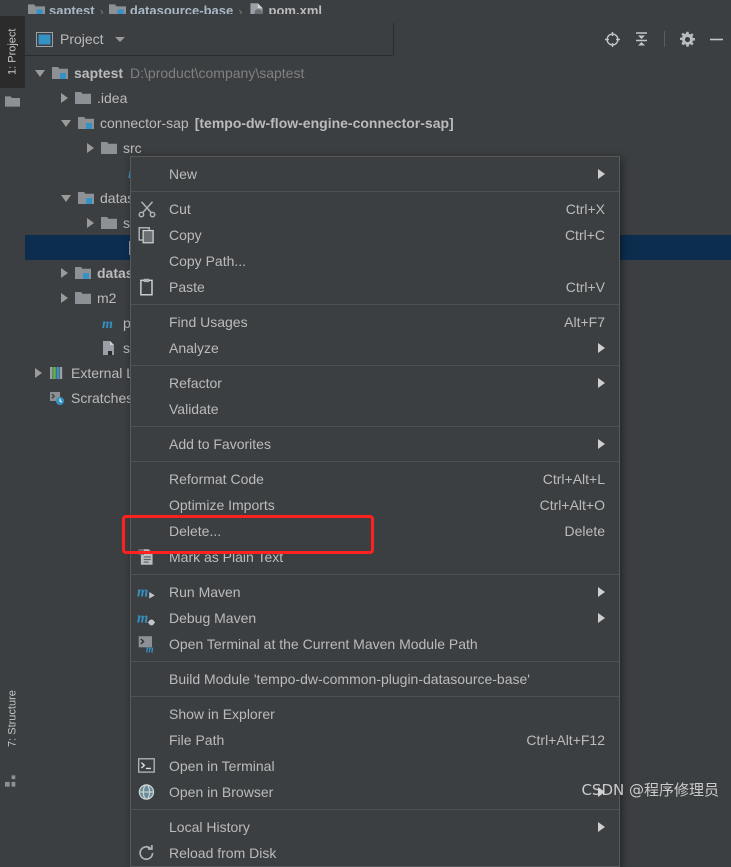  What do you see at coordinates (145, 557) in the screenshot?
I see `plain-text-mark-icon: x` at bounding box center [145, 557].